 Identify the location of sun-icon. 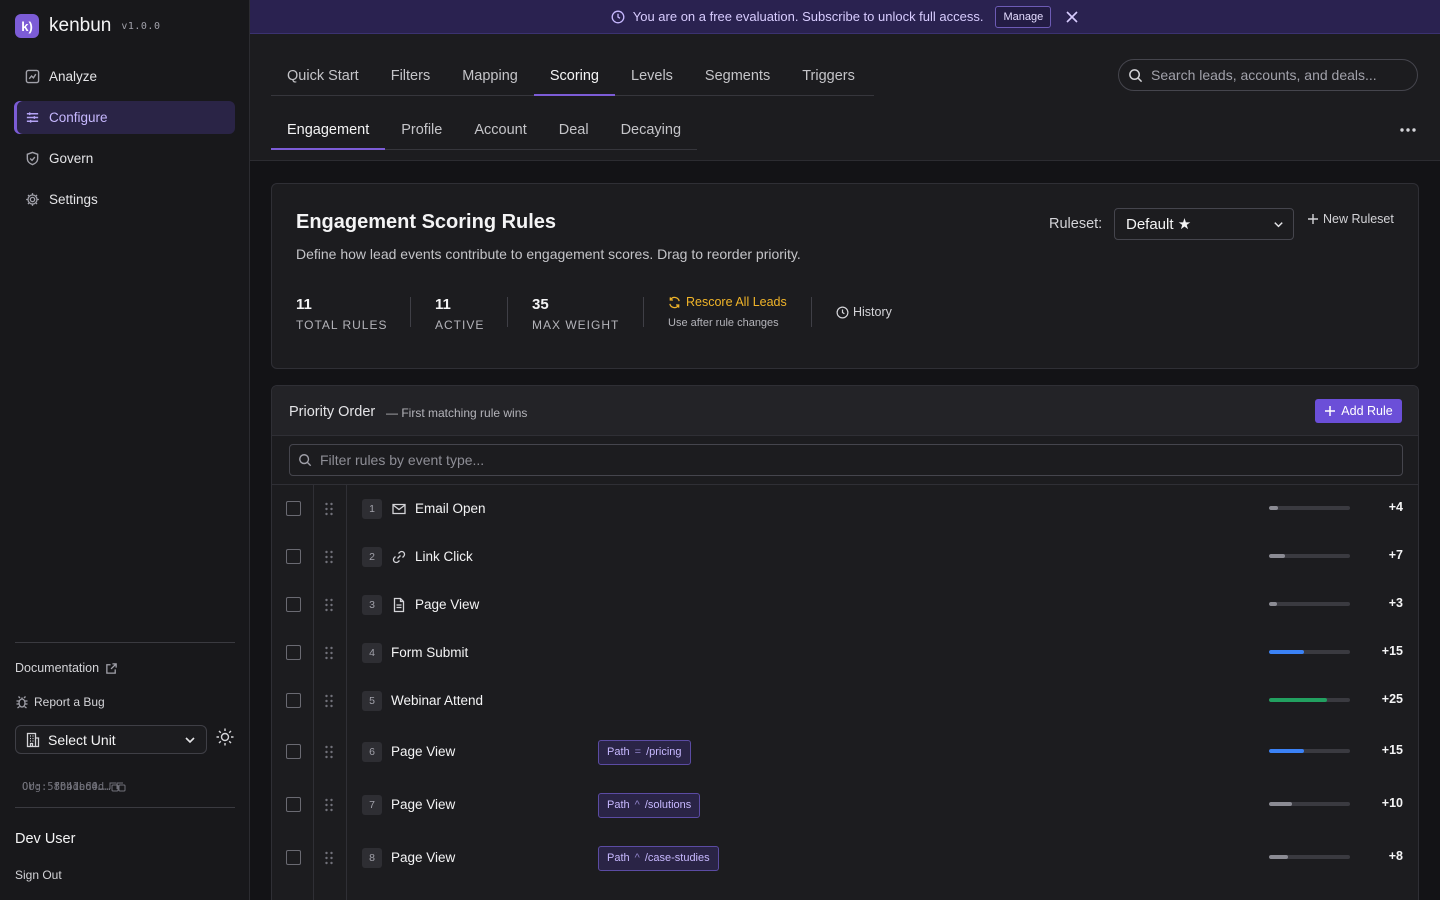
(225, 737).